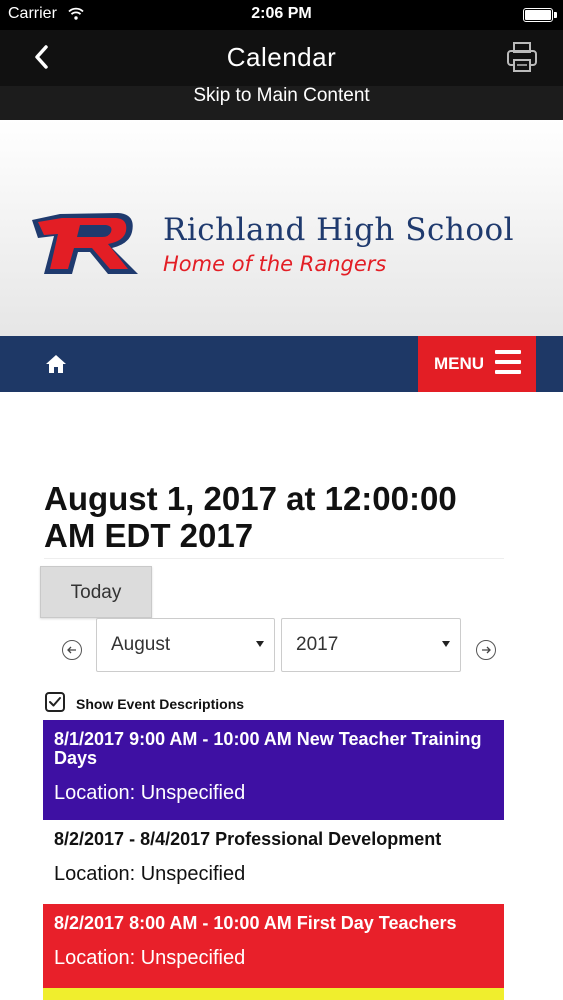 The width and height of the screenshot is (563, 1000). I want to click on menu-button: MENU, so click(477, 364).